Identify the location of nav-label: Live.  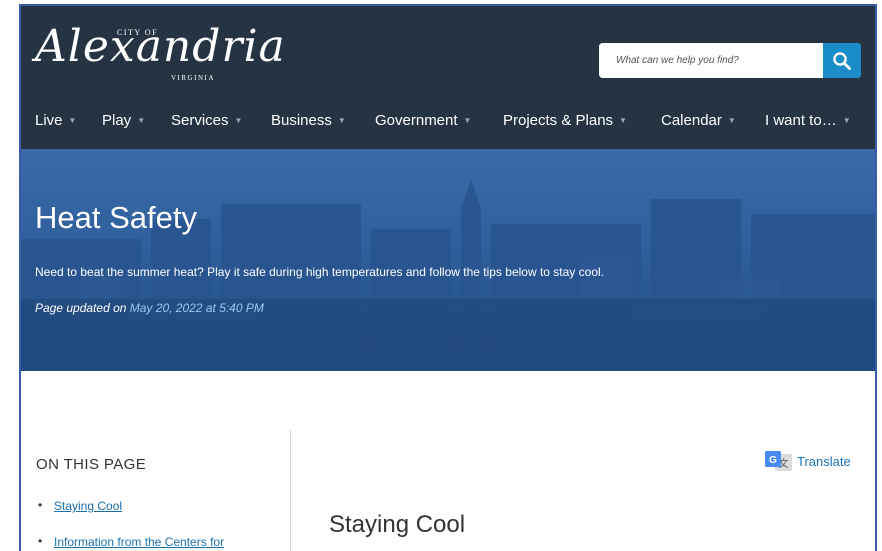
(49, 120).